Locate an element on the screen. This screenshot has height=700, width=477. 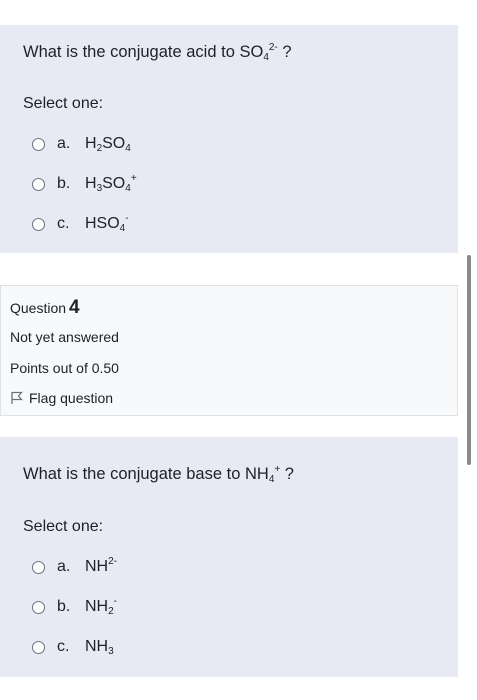
option-b: b. H3SO4+ is located at coordinates (84, 184).